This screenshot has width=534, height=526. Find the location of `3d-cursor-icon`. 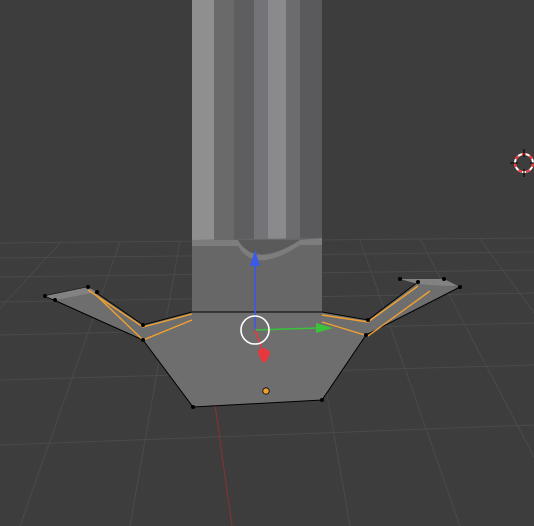

3d-cursor-icon is located at coordinates (522, 163).